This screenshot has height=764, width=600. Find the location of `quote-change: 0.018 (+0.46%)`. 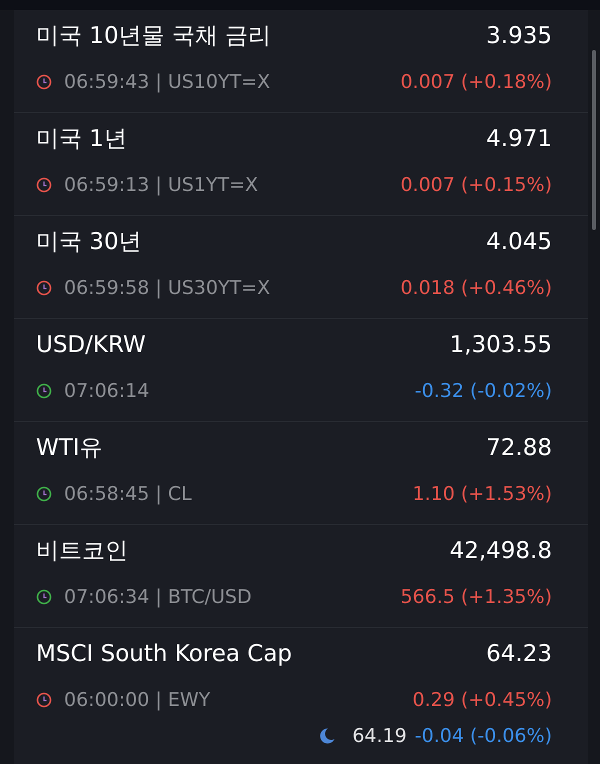

quote-change: 0.018 (+0.46%) is located at coordinates (476, 288).